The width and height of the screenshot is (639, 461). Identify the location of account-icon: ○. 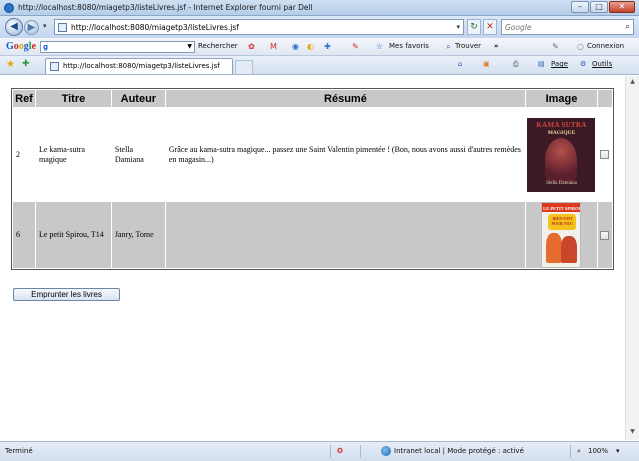
(580, 46).